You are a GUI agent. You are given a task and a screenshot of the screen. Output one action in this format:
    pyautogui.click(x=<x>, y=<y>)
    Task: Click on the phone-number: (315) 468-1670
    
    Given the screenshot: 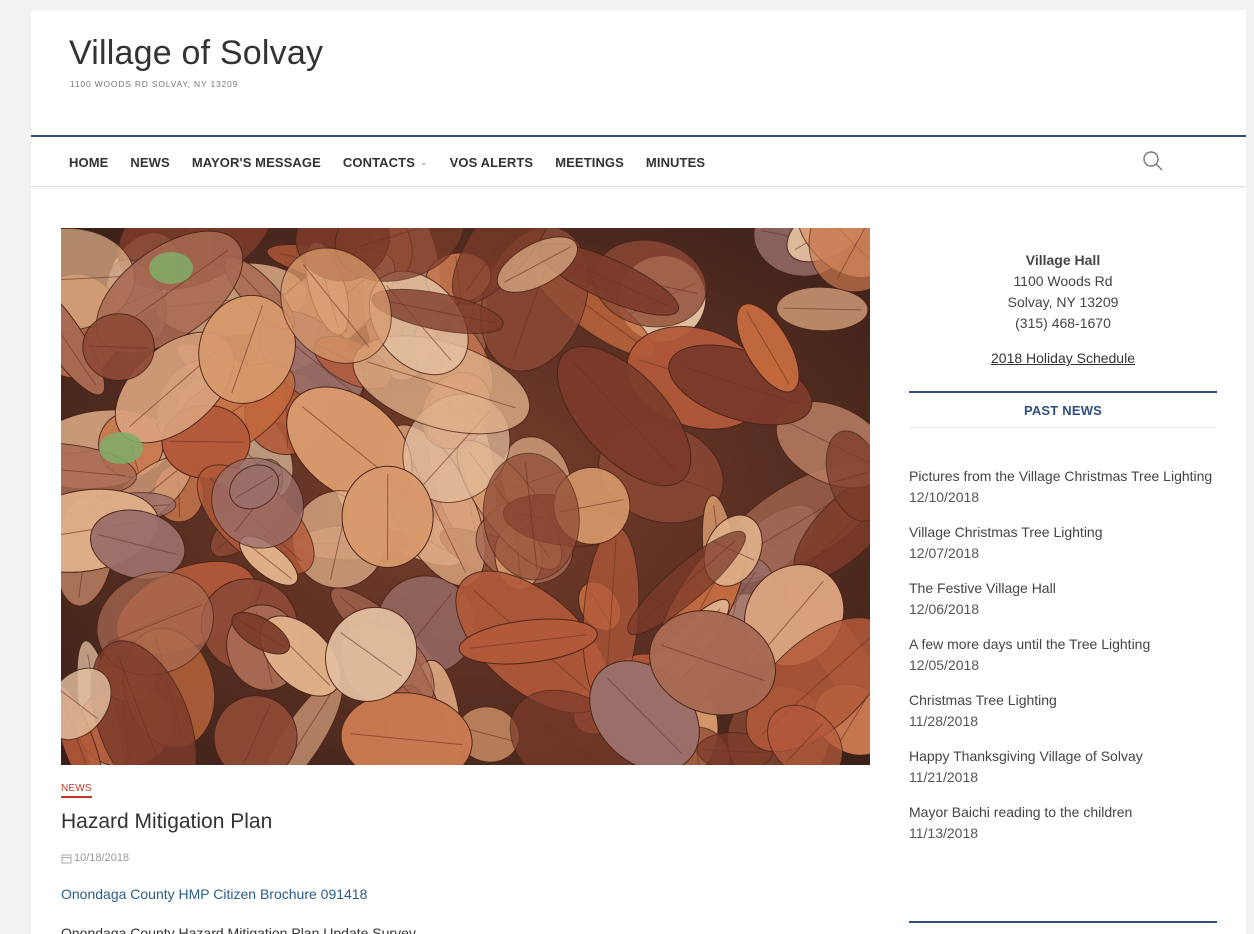 What is the action you would take?
    pyautogui.click(x=1063, y=323)
    